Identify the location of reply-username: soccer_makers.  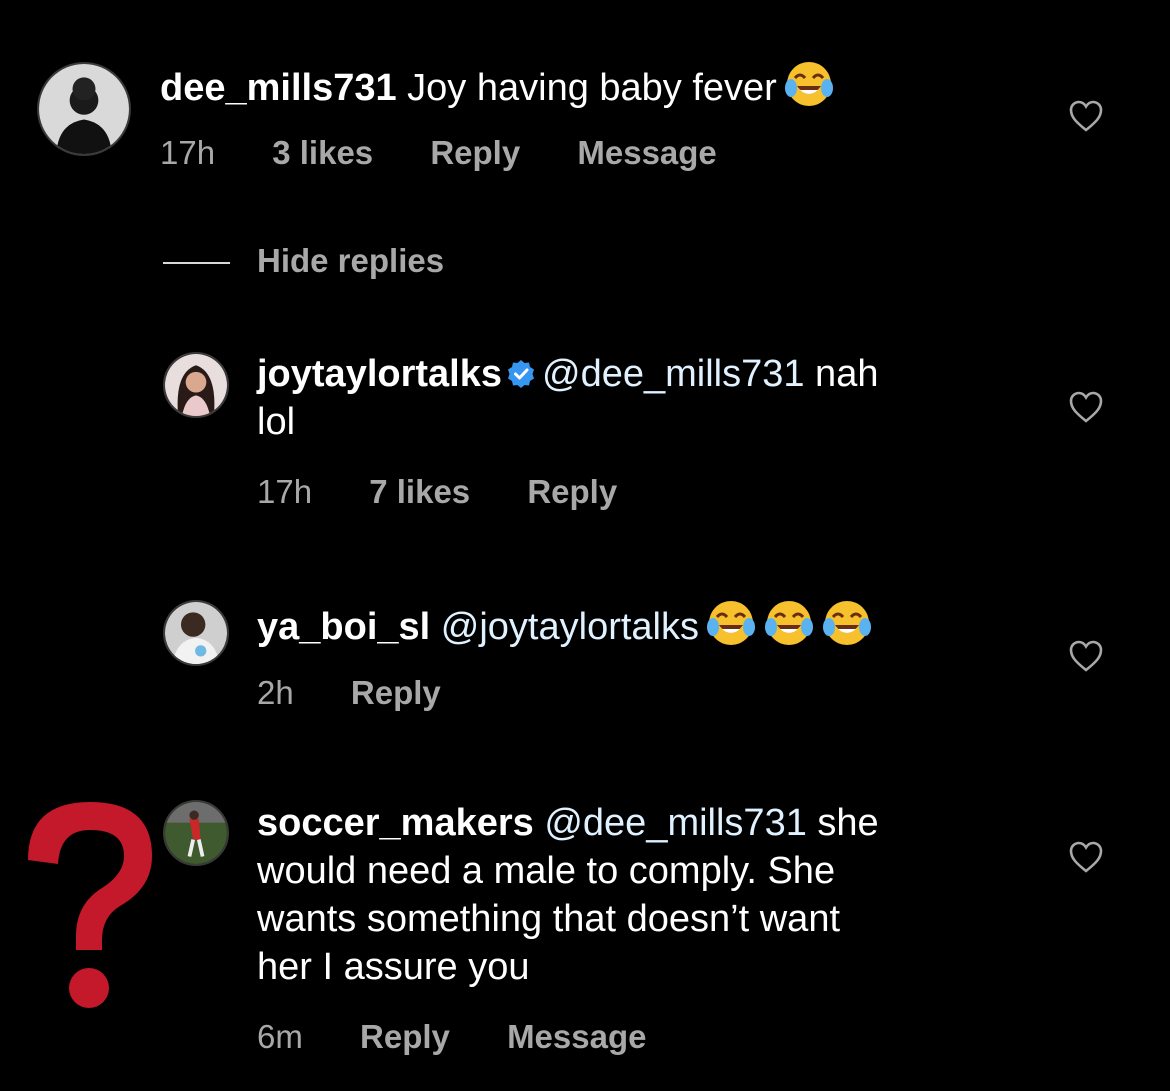
(395, 823).